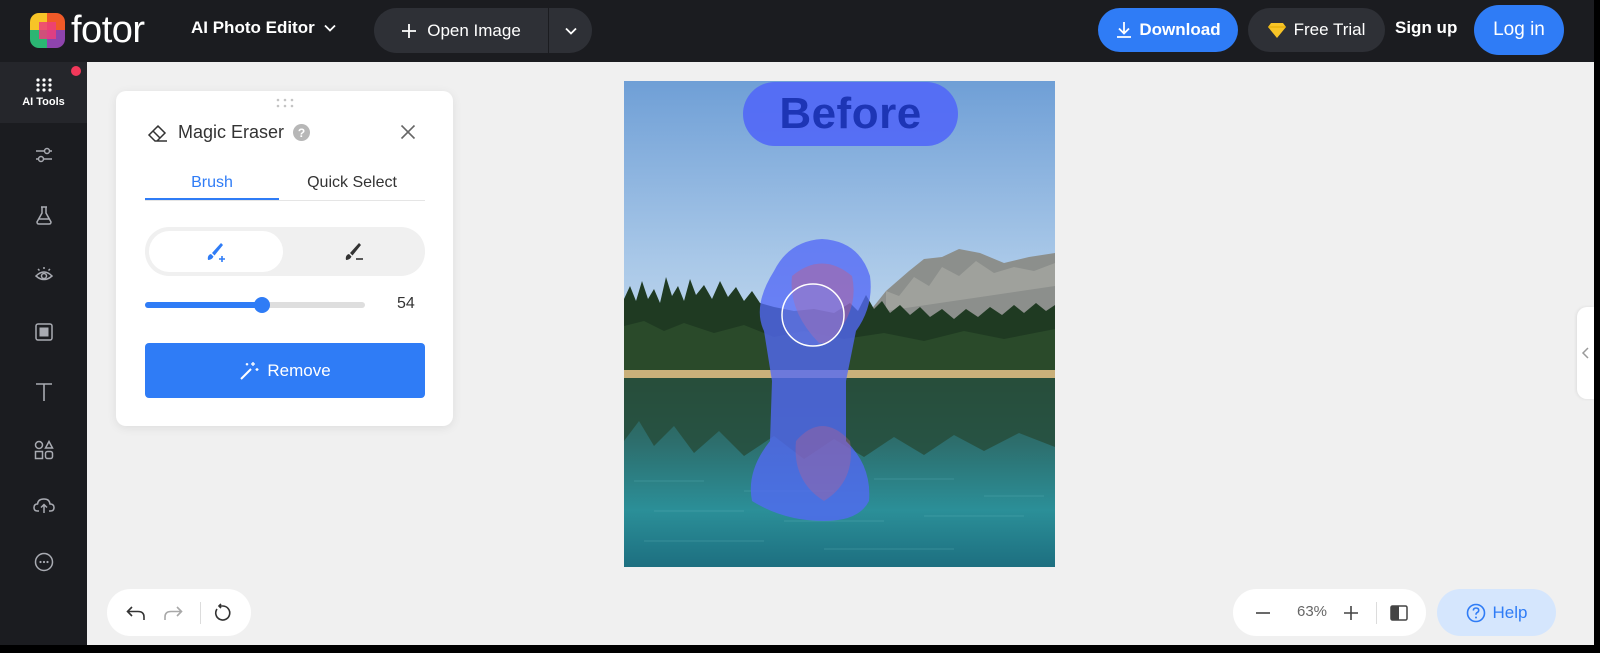 The width and height of the screenshot is (1600, 653). I want to click on compare-button, so click(1399, 613).